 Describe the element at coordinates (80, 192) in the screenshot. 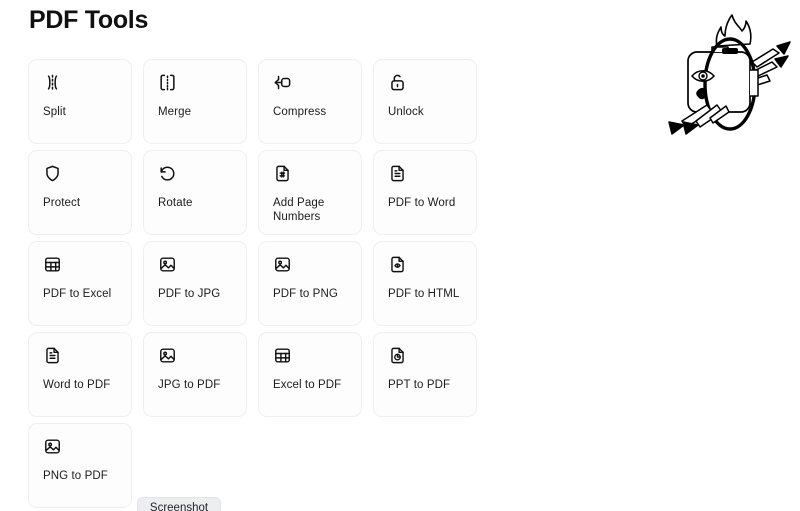

I see `tool-card-protect: Protect` at that location.